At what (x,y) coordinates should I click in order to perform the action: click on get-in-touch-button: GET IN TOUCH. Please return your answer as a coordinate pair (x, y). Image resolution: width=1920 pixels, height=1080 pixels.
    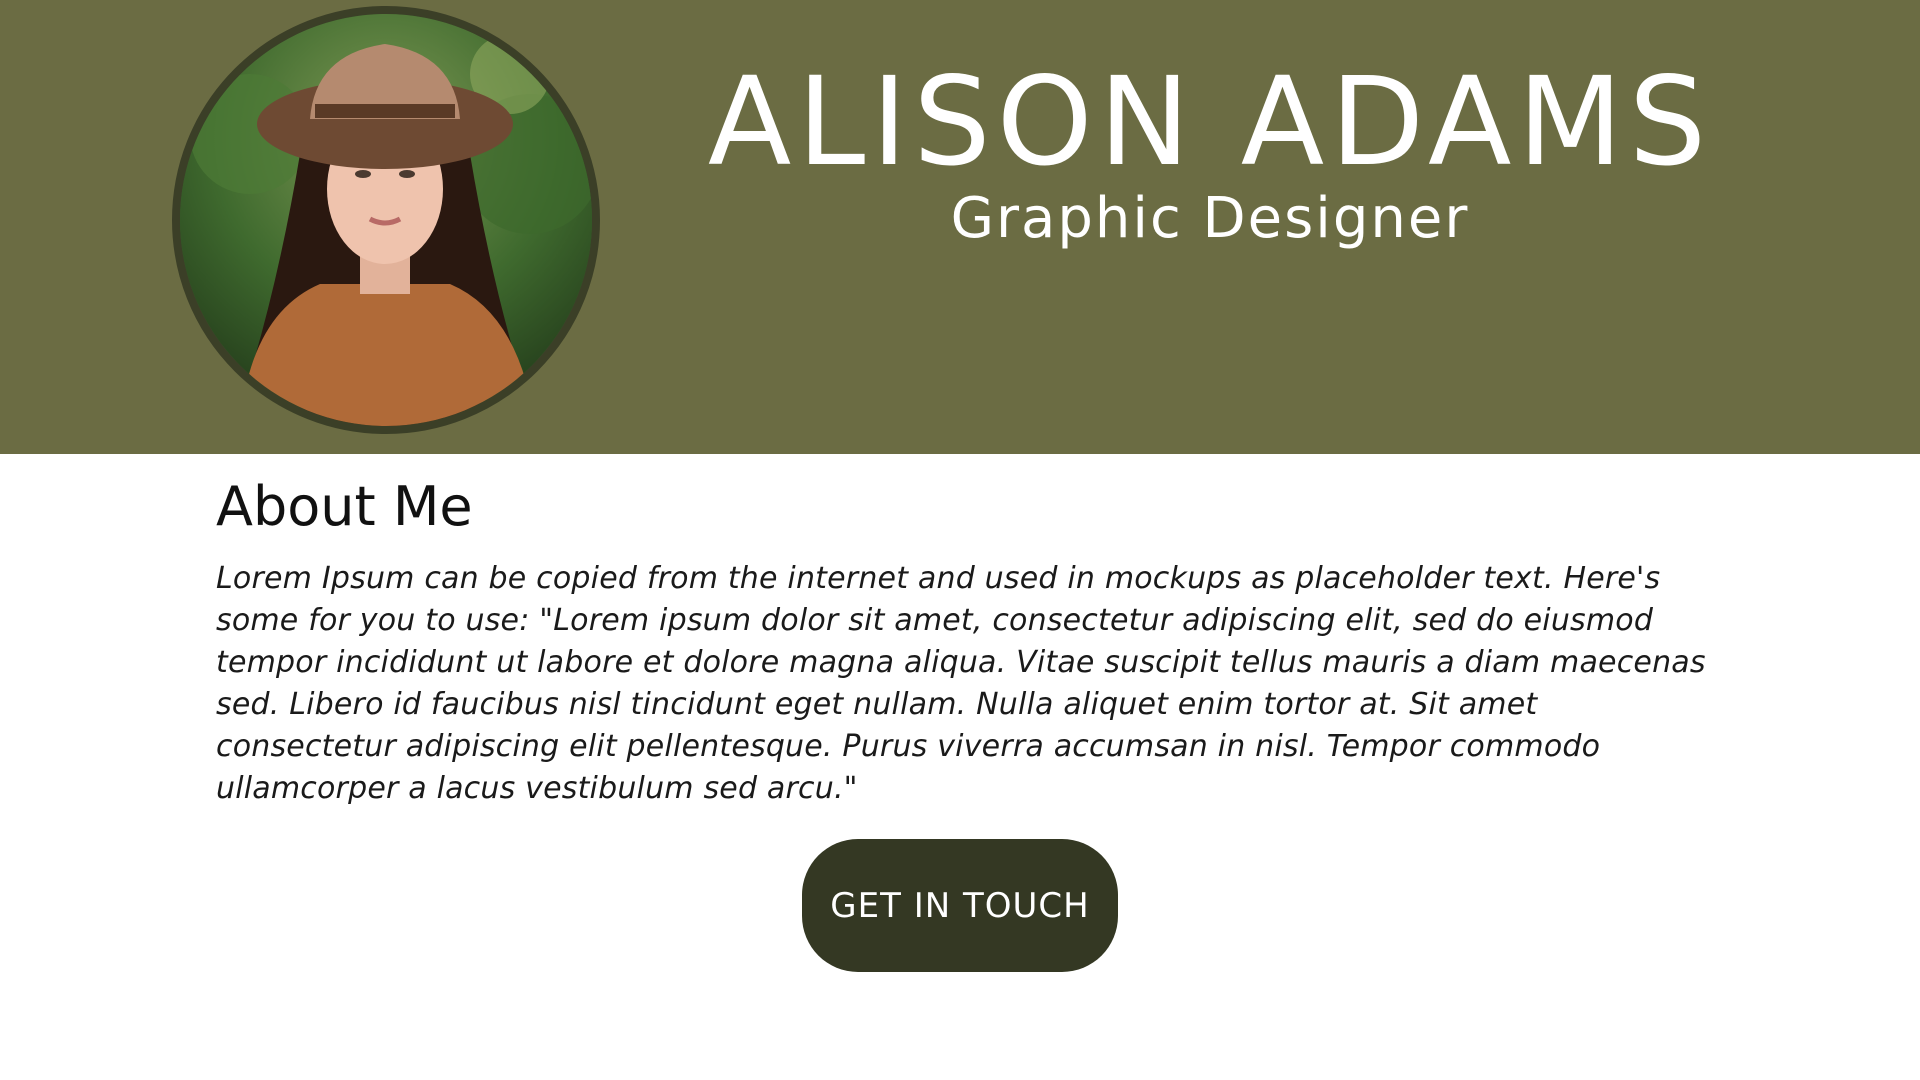
    Looking at the image, I should click on (960, 905).